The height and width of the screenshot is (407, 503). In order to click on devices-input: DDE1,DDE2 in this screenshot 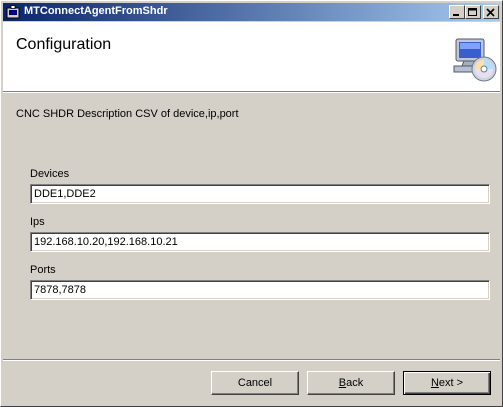, I will do `click(260, 194)`.